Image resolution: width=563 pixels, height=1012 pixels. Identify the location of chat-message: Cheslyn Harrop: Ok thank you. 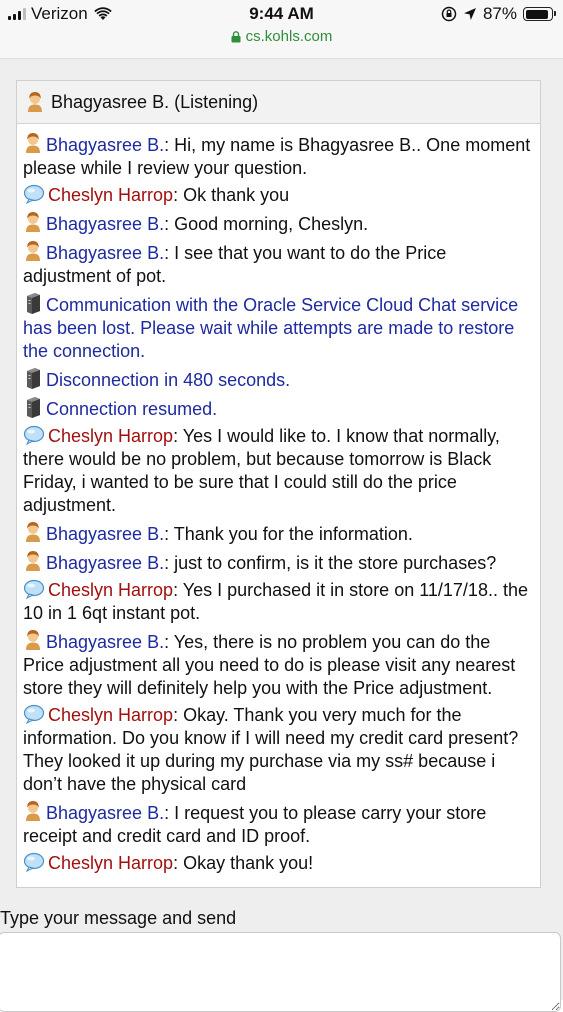
(278, 195).